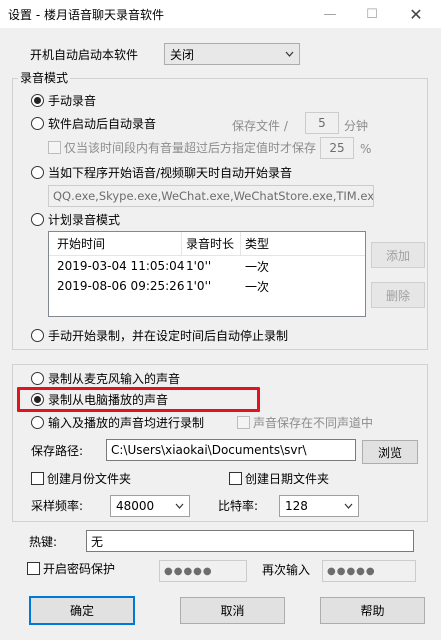 The height and width of the screenshot is (640, 441). I want to click on minutes-unit: 分钟, so click(356, 126).